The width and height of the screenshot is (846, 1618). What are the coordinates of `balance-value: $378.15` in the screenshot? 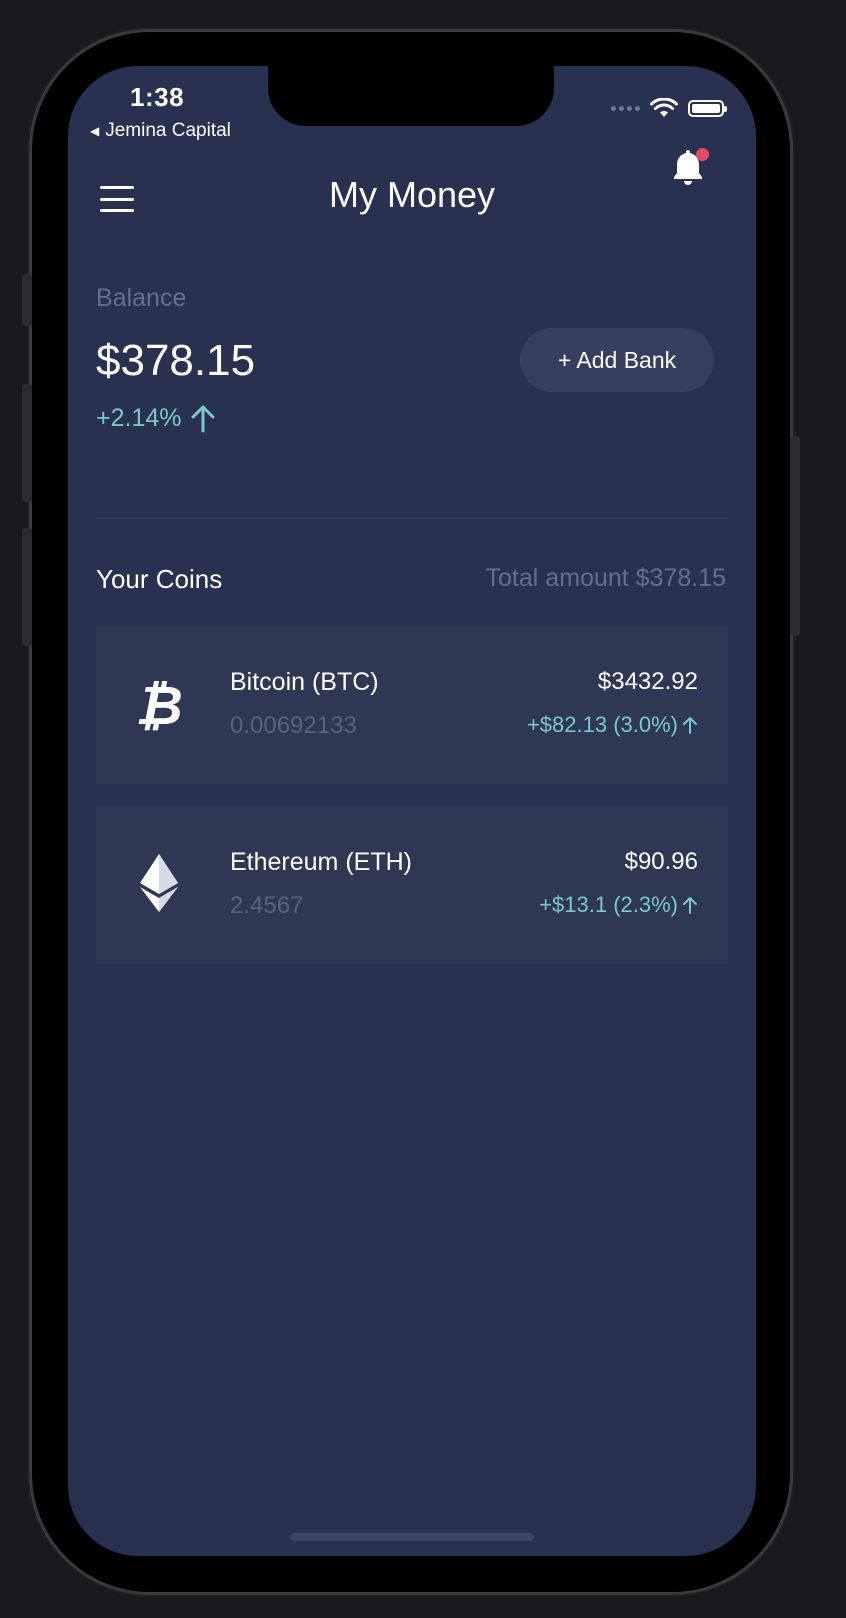 It's located at (176, 360).